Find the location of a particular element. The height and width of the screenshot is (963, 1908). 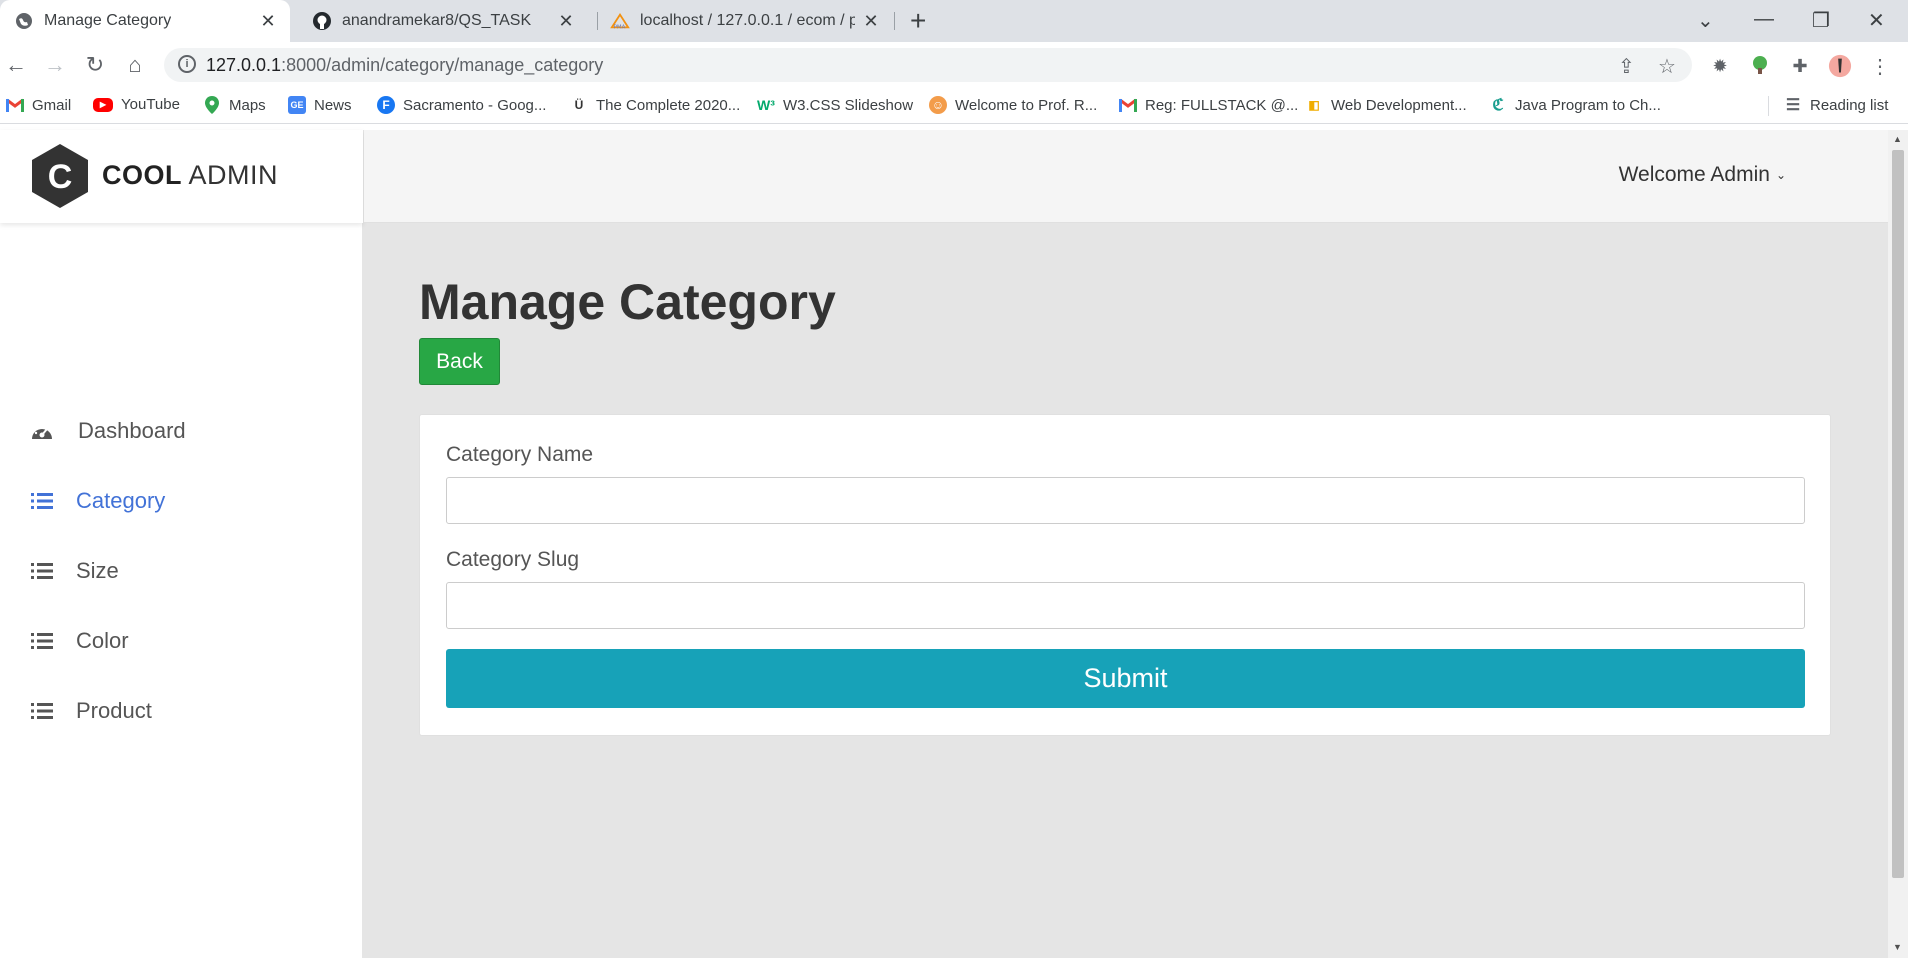

logo-hexagon-icon: C is located at coordinates (60, 176).